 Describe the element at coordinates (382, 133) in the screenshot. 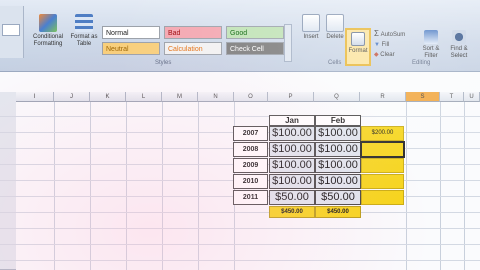

I see `sum-cell: $200.00` at that location.